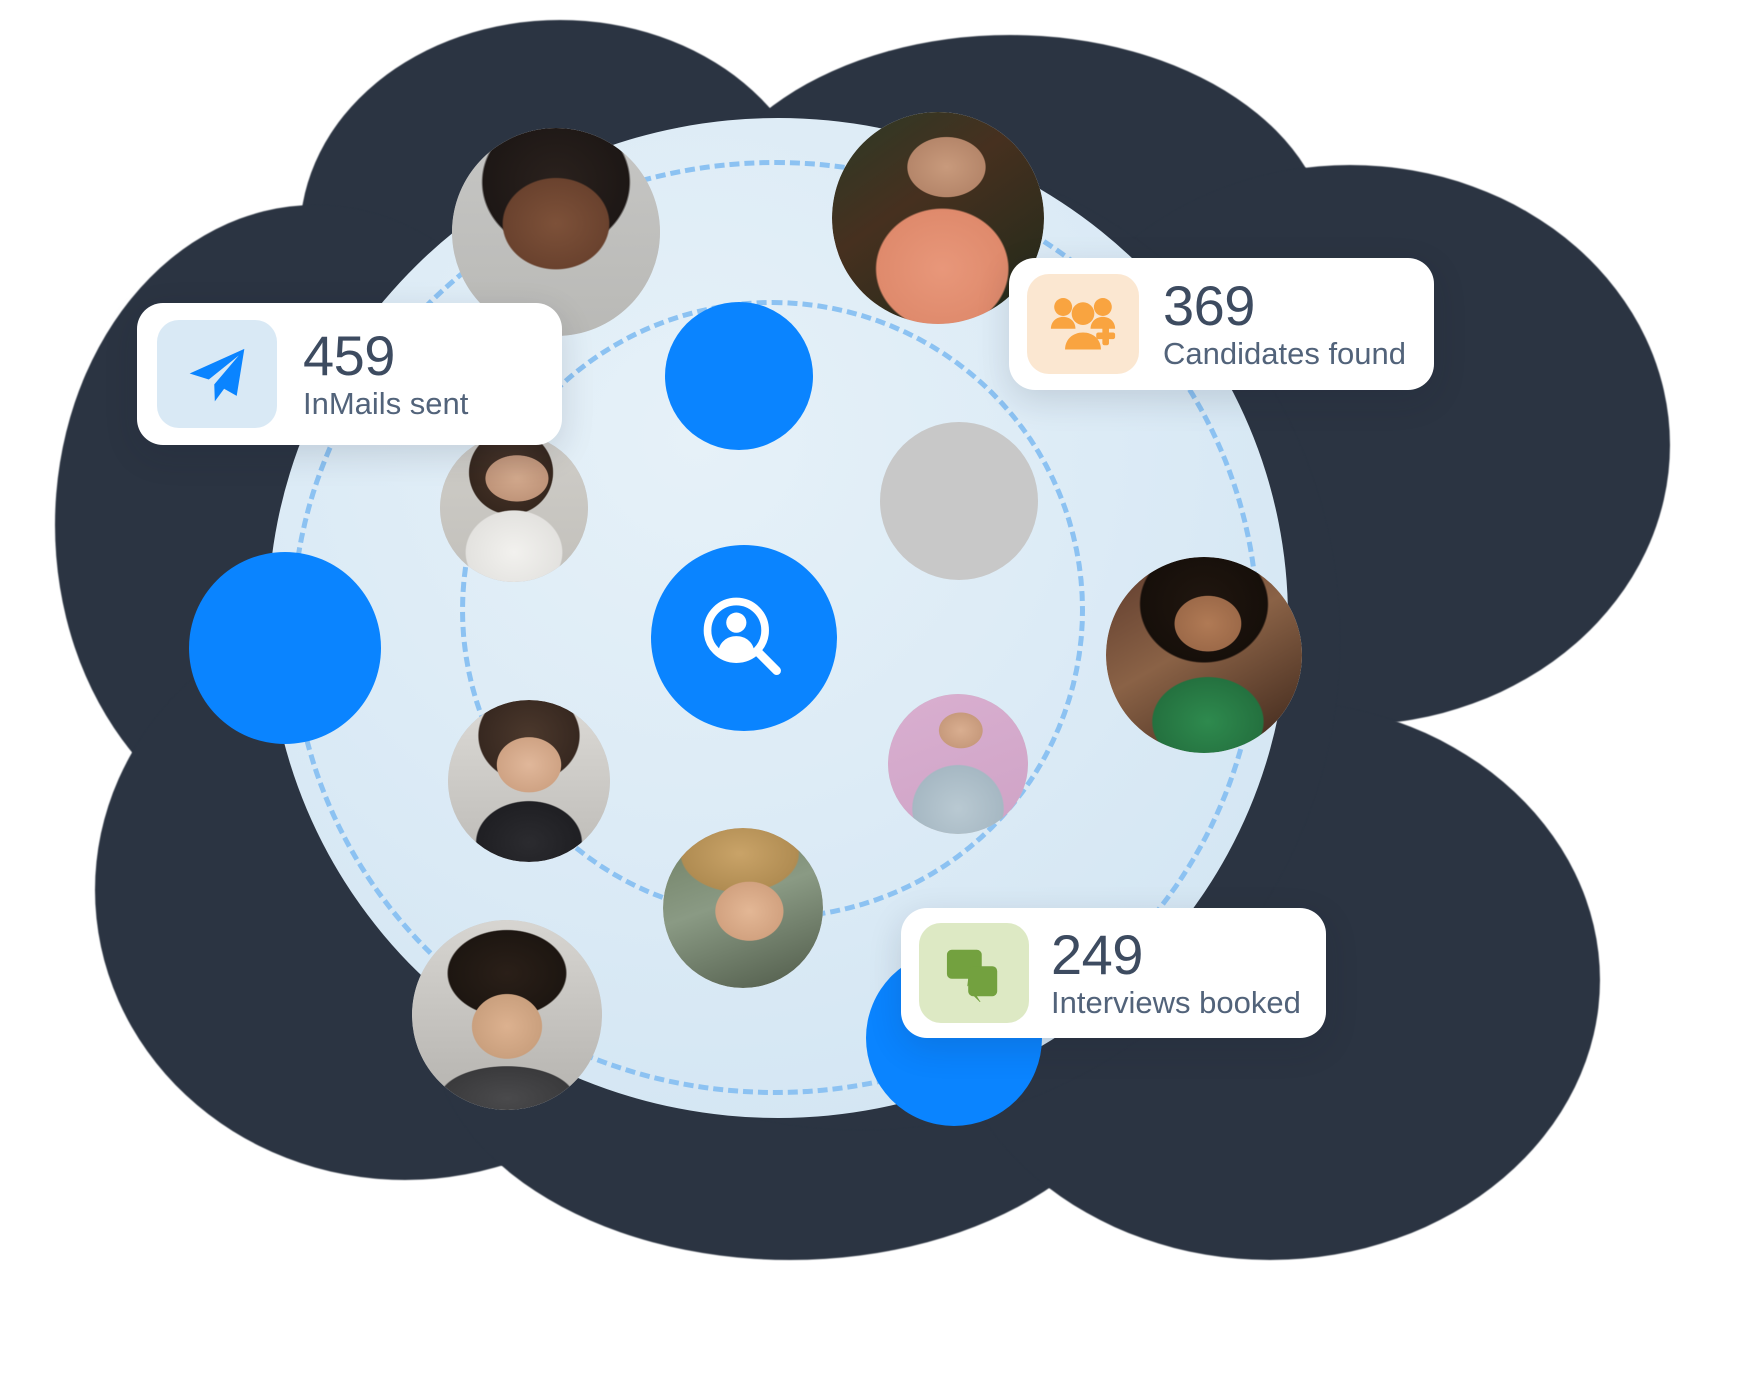  I want to click on stat-value-candidates: 369, so click(1209, 305).